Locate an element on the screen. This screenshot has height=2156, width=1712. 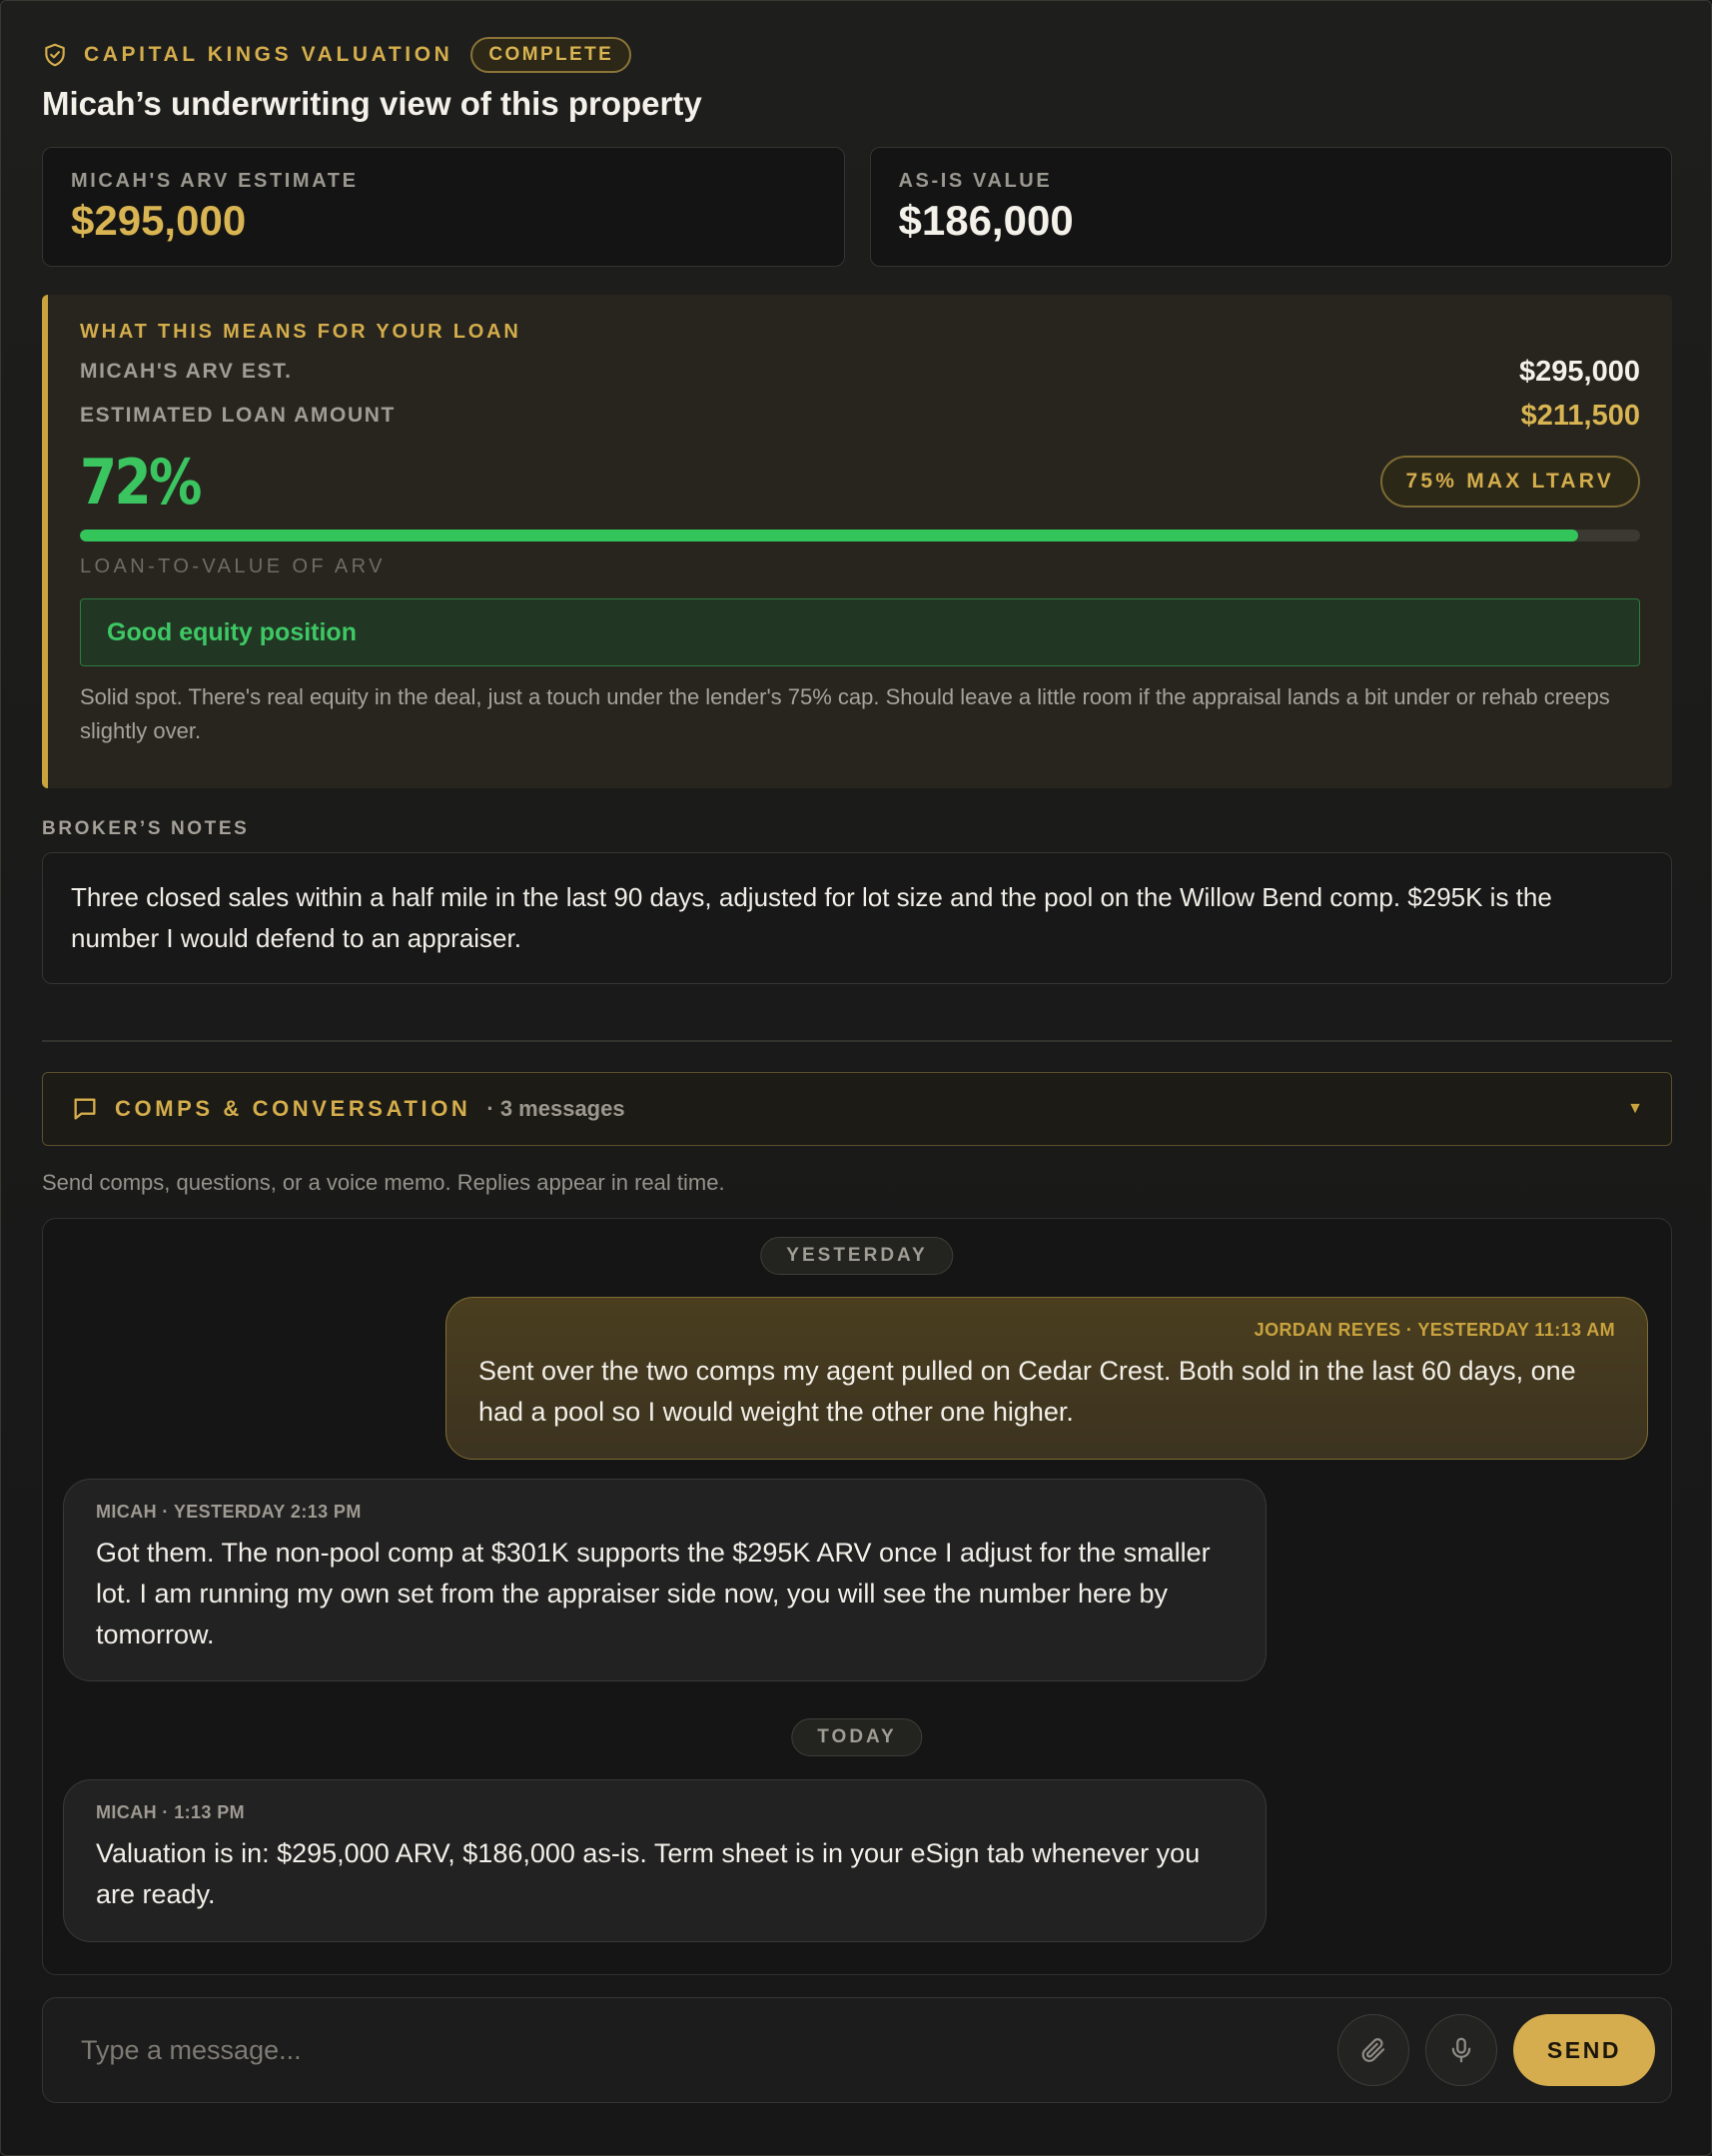
chat-bubble-icon is located at coordinates (85, 1109).